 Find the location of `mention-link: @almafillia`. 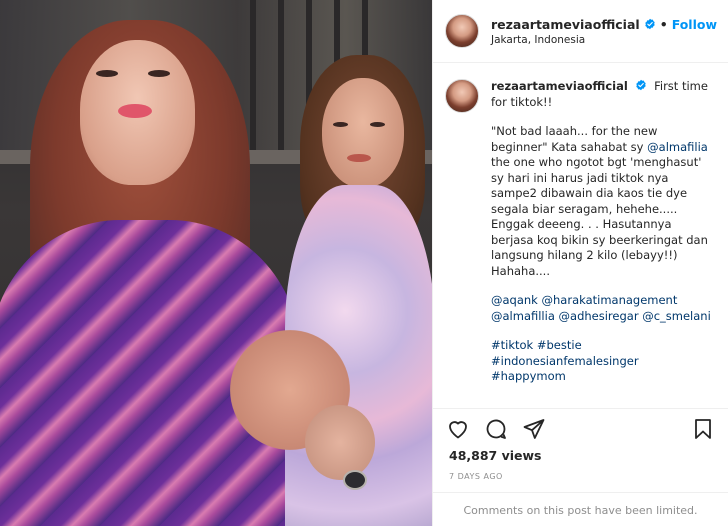

mention-link: @almafillia is located at coordinates (523, 316).